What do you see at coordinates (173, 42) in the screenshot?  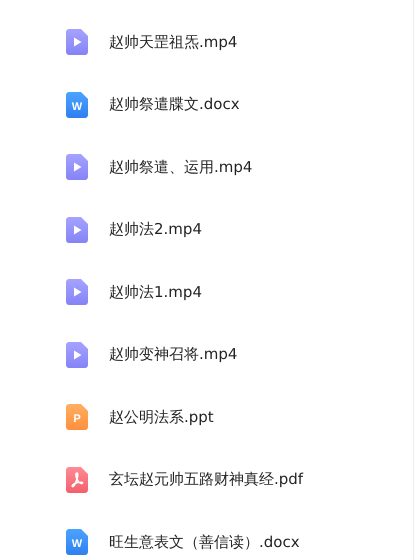 I see `file-name: 赵帅天罡祖炁.mp4` at bounding box center [173, 42].